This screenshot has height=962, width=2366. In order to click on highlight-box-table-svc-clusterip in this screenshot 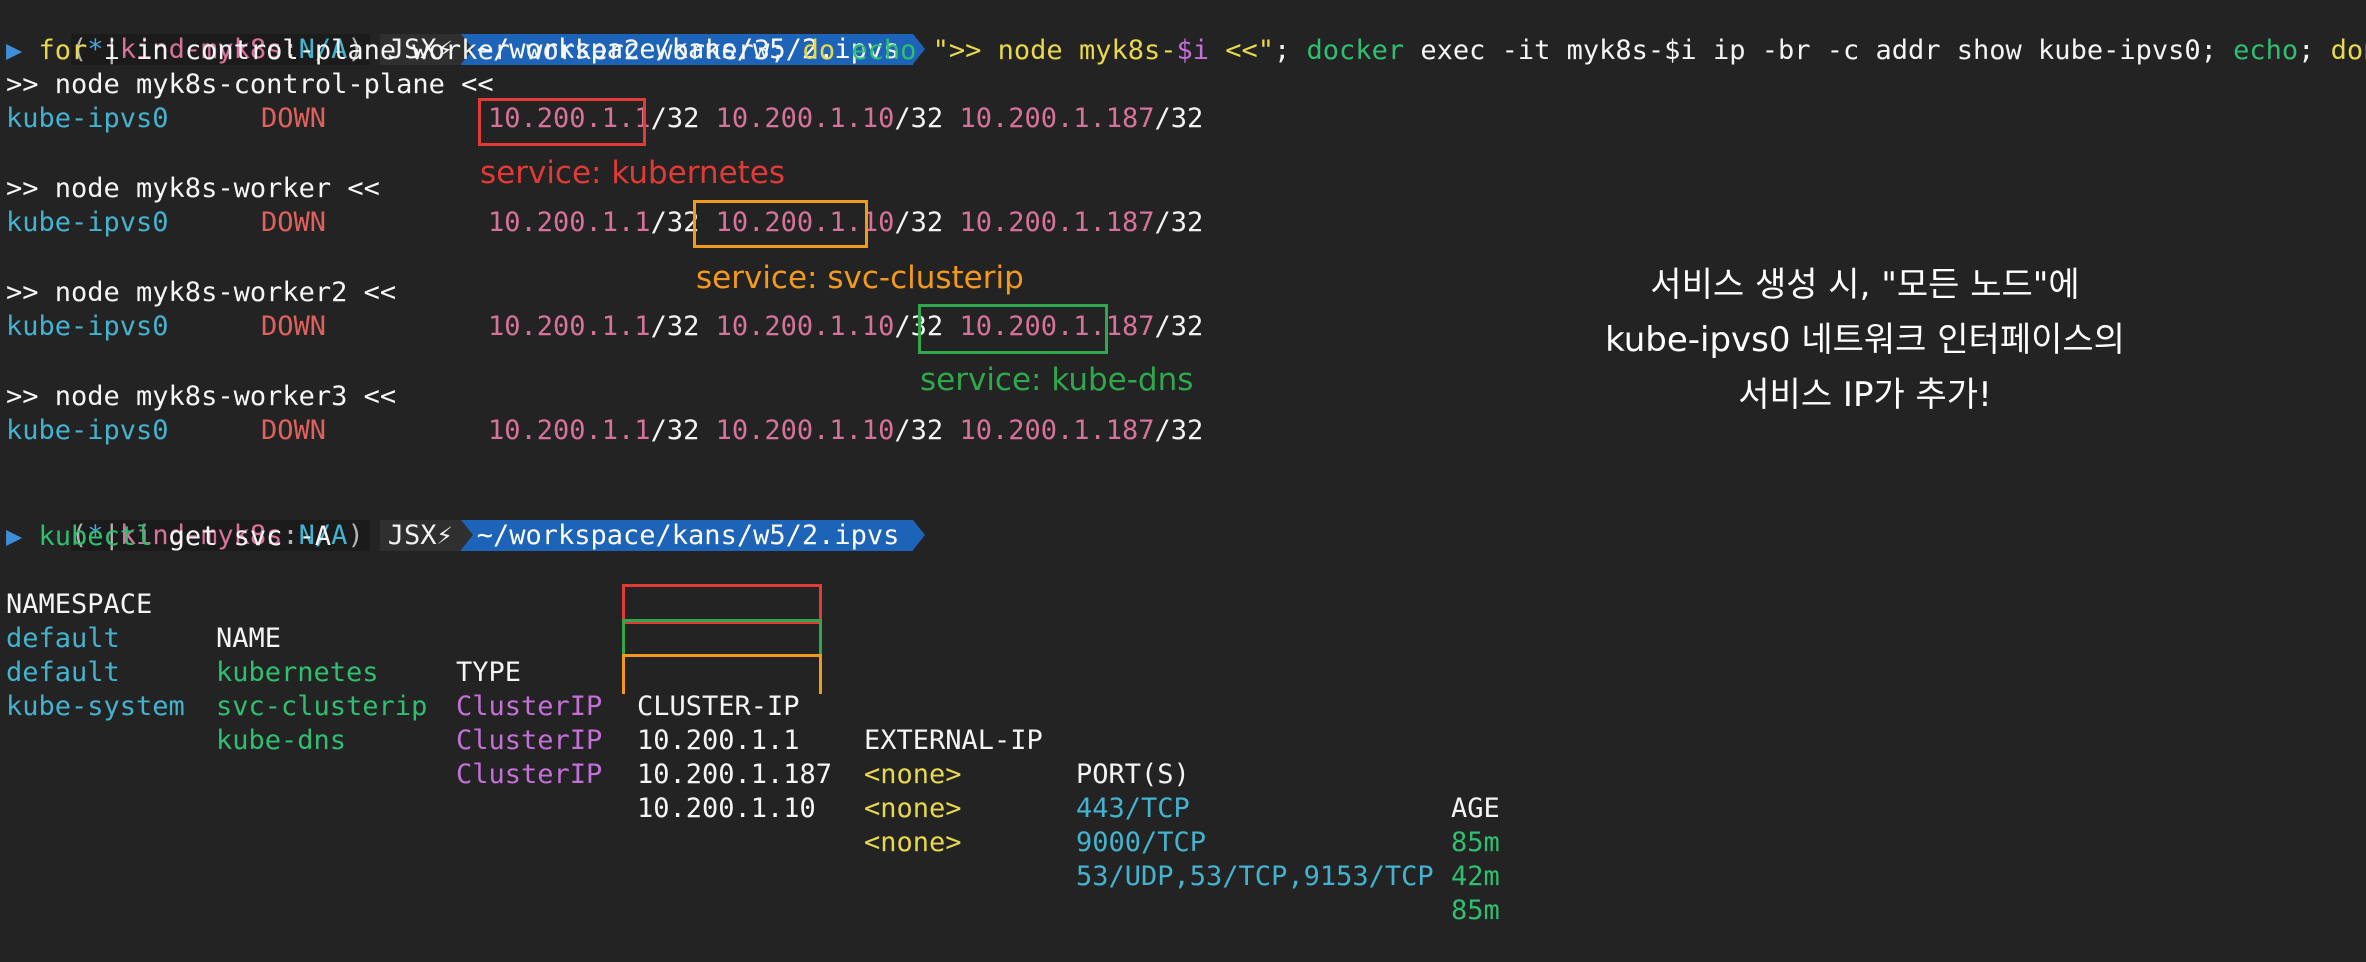, I will do `click(722, 638)`.